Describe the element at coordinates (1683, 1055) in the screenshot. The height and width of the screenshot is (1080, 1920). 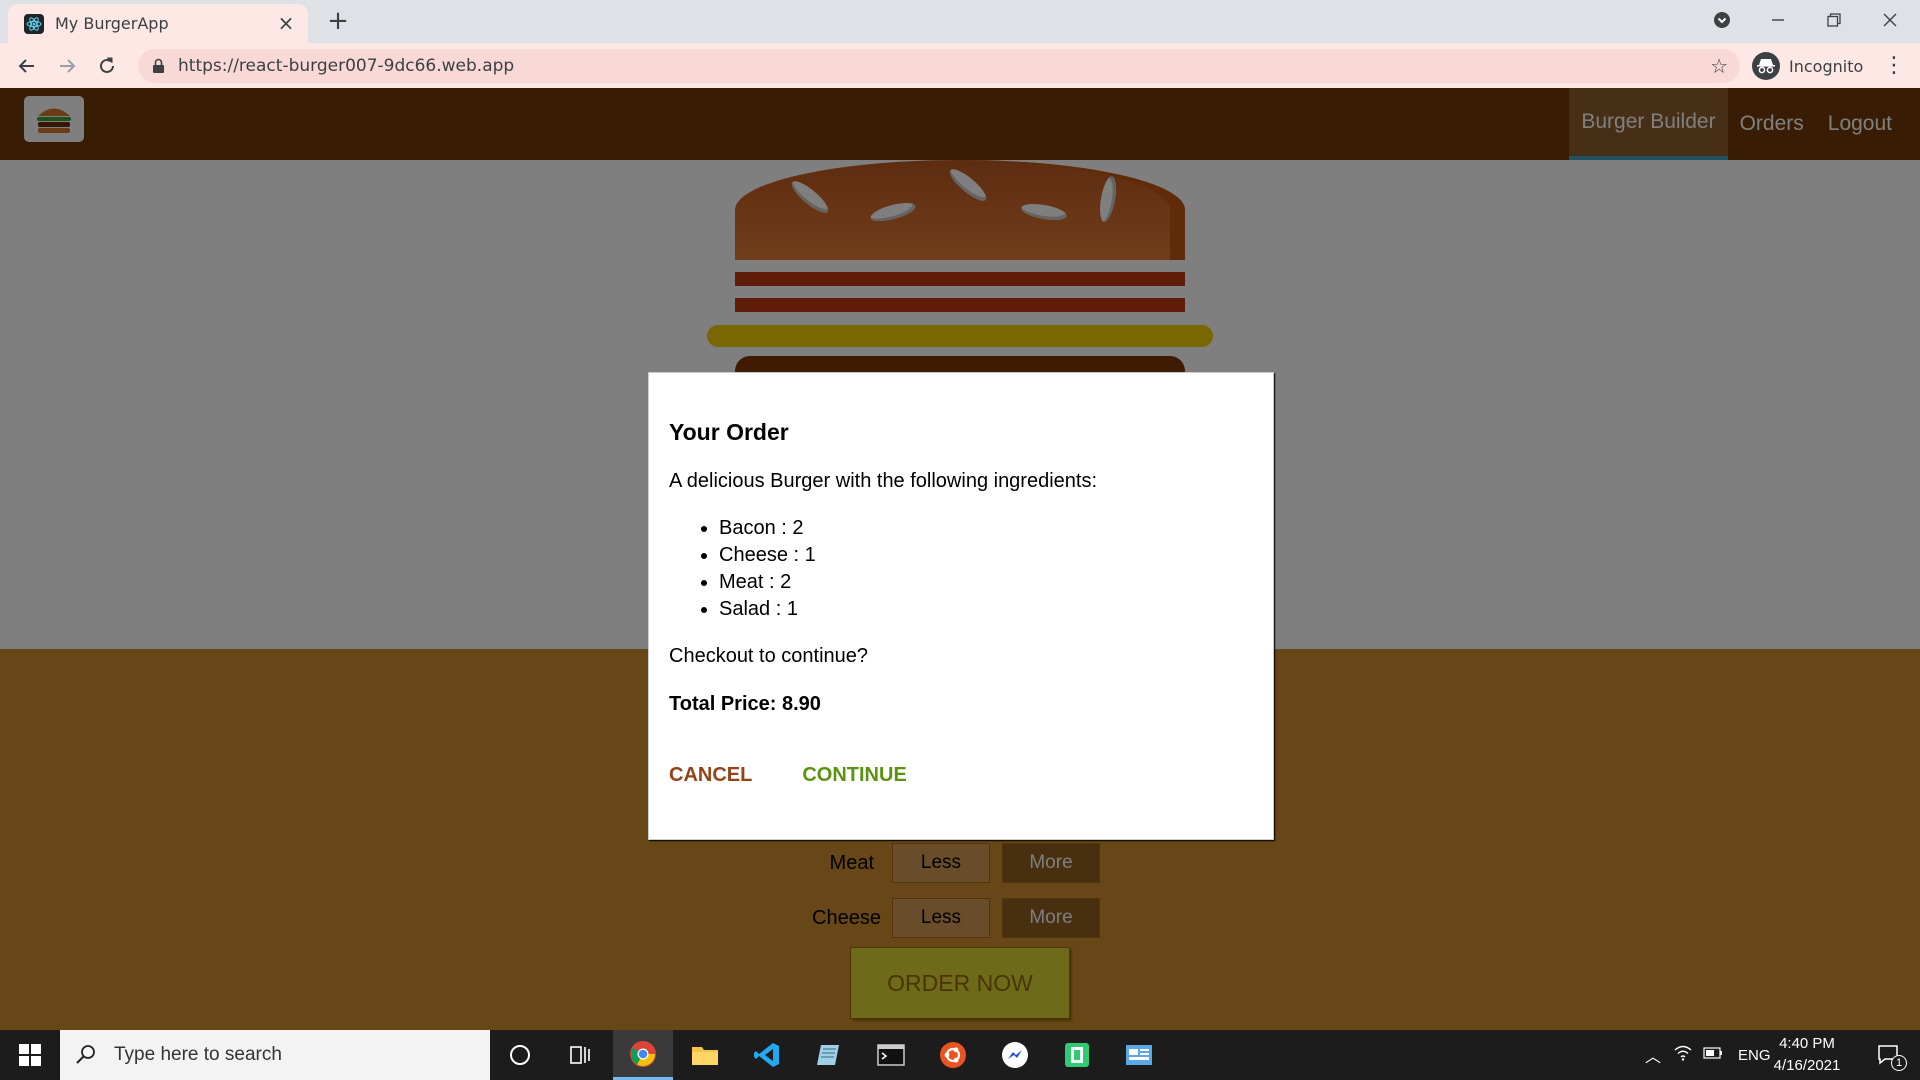
I see `wifi-icon` at that location.